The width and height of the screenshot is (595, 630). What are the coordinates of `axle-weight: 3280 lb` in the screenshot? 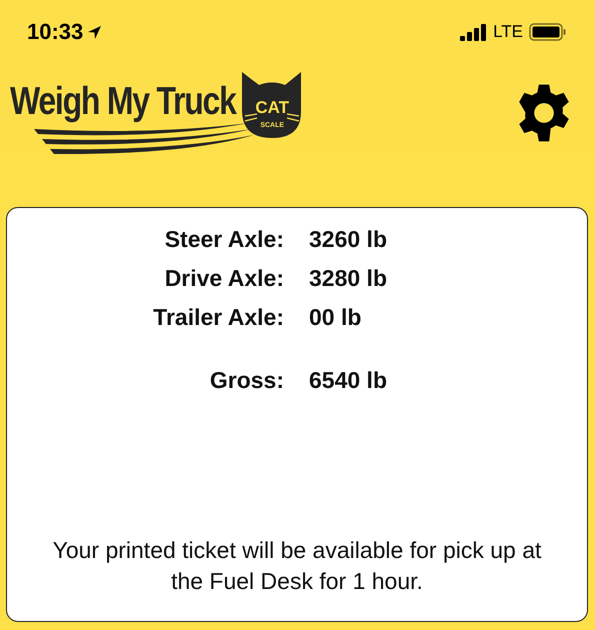 It's located at (348, 278).